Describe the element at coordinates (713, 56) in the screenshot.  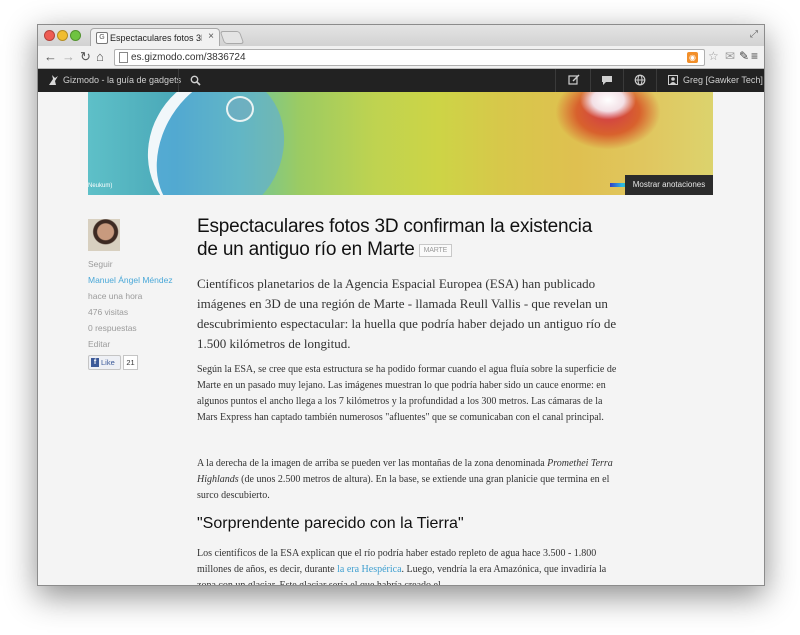
I see `star-icon: ☆` at that location.